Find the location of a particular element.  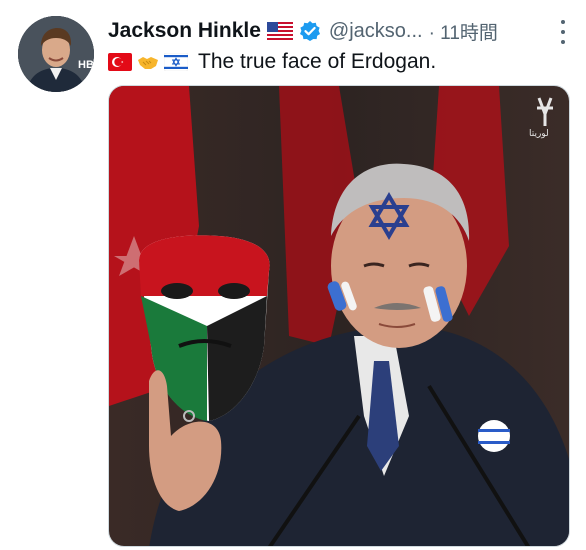

author-avatar: HB is located at coordinates (56, 54).